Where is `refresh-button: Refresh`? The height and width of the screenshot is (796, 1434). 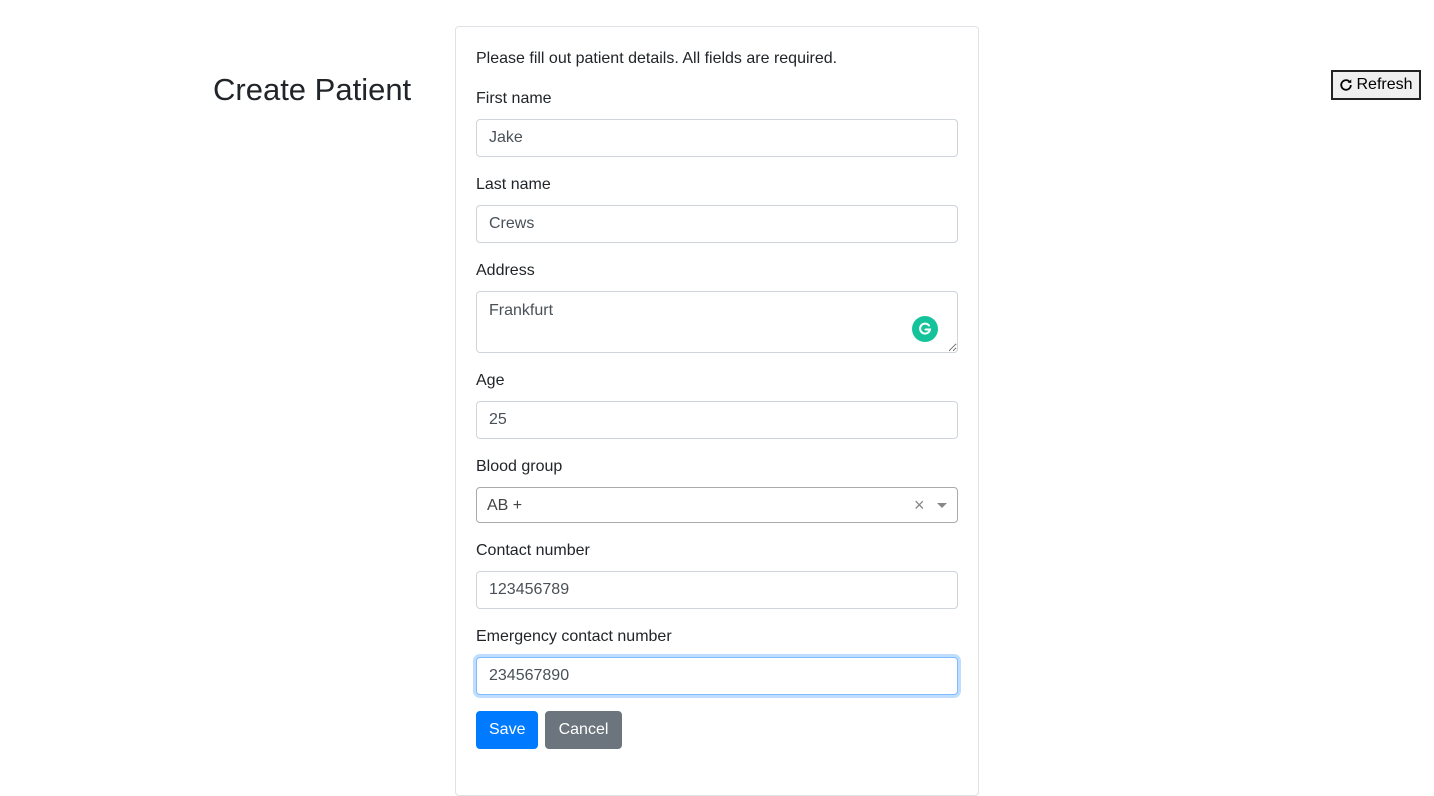 refresh-button: Refresh is located at coordinates (1376, 85).